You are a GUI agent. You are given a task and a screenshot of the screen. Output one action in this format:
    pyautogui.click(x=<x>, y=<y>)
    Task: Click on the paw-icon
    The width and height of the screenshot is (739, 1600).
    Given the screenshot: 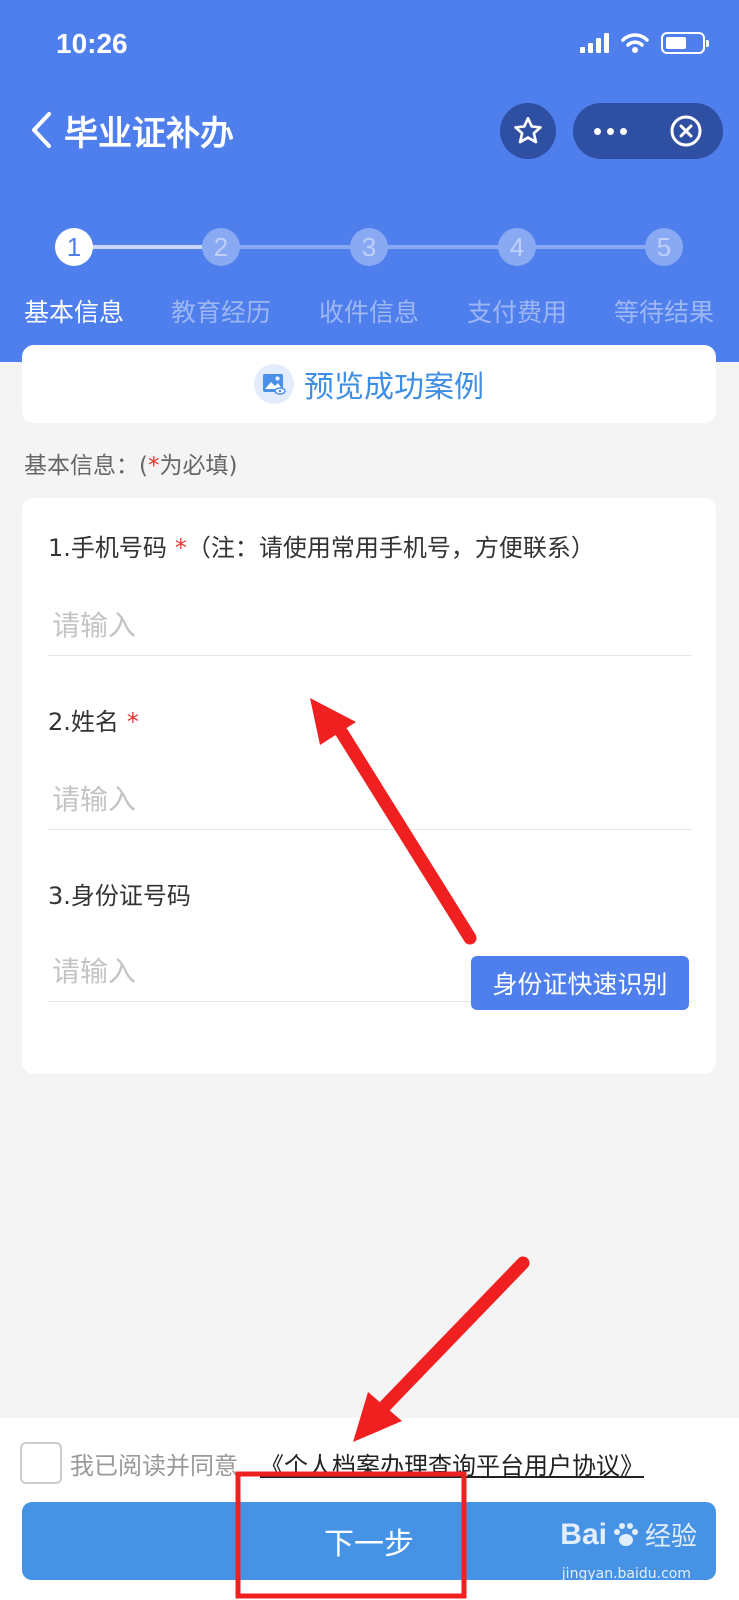 What is the action you would take?
    pyautogui.click(x=625, y=1534)
    